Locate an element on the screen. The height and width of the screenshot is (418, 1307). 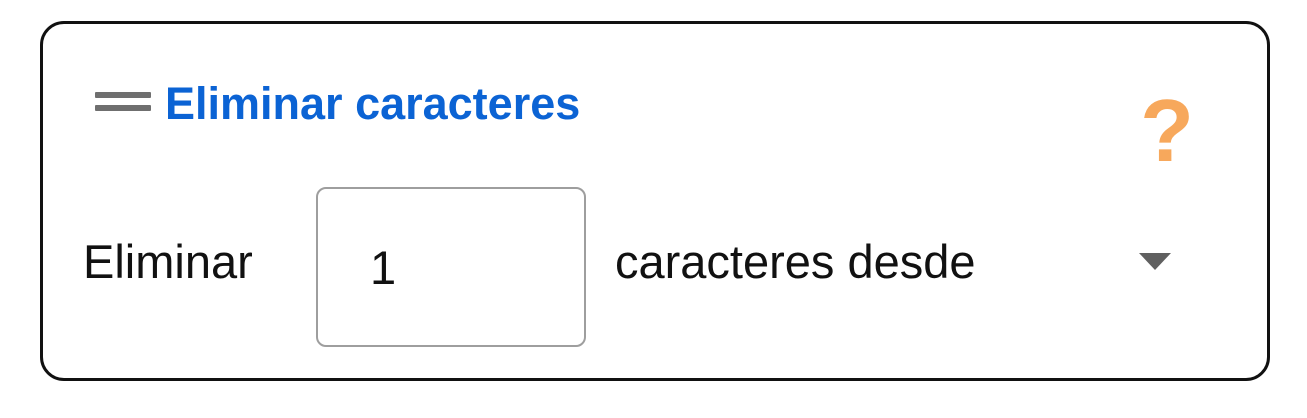
chevron-down-icon is located at coordinates (1155, 261).